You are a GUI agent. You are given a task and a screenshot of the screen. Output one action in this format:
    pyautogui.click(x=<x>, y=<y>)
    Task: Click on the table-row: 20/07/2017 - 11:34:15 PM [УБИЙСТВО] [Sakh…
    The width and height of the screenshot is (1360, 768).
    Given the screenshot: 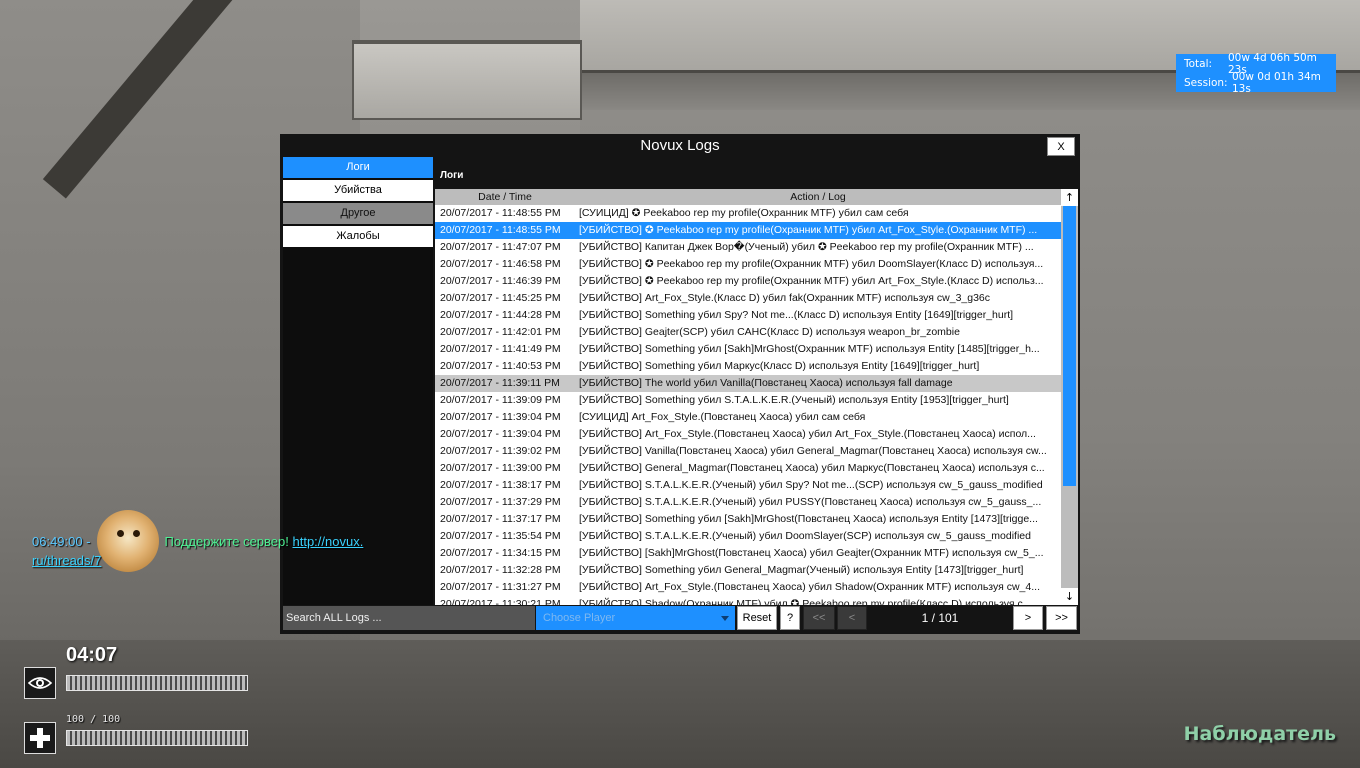 What is the action you would take?
    pyautogui.click(x=748, y=553)
    